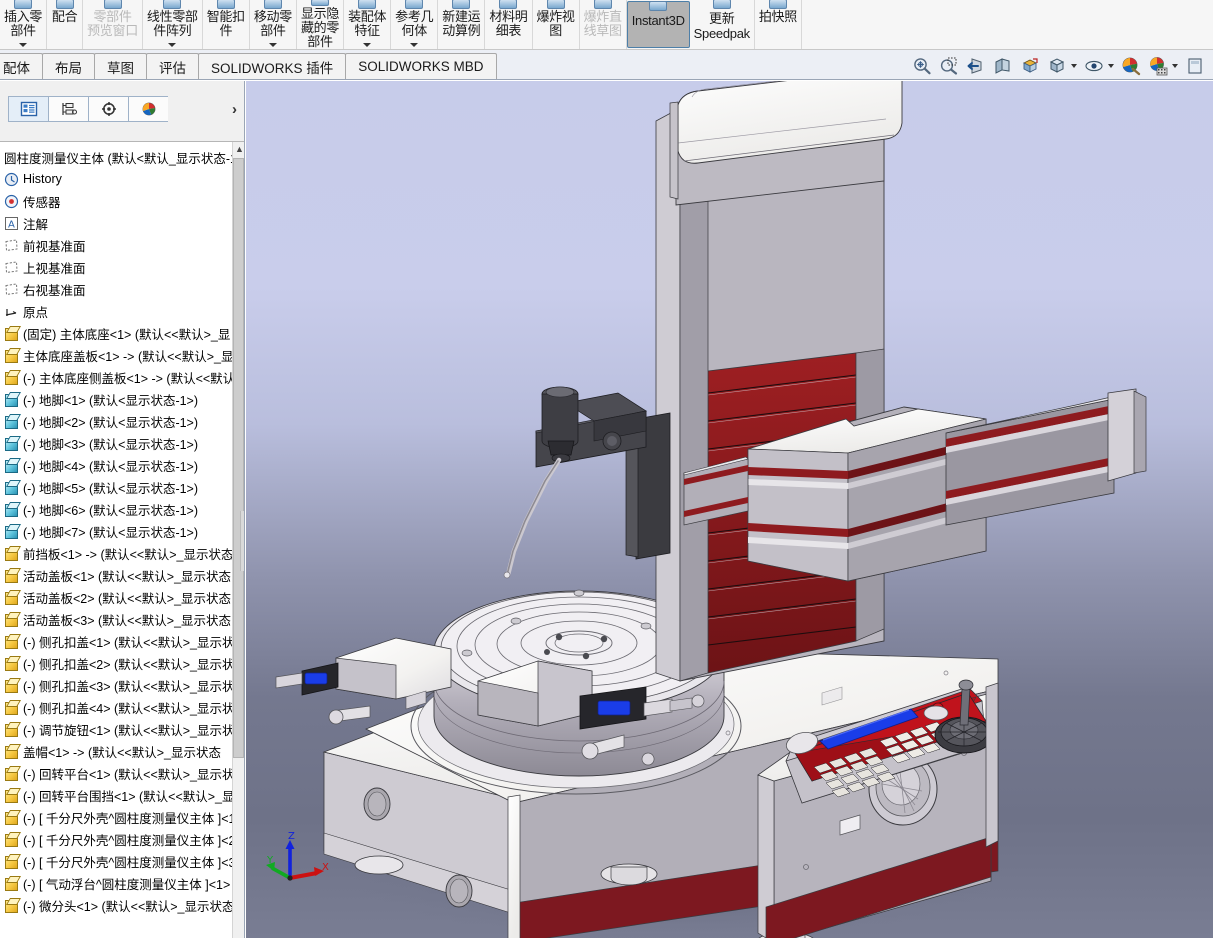 The image size is (1213, 938). Describe the element at coordinates (127, 642) in the screenshot. I see `tree-node-label: (-) 侧孔扣盖<1> (默认<<默认>_显示状` at that location.